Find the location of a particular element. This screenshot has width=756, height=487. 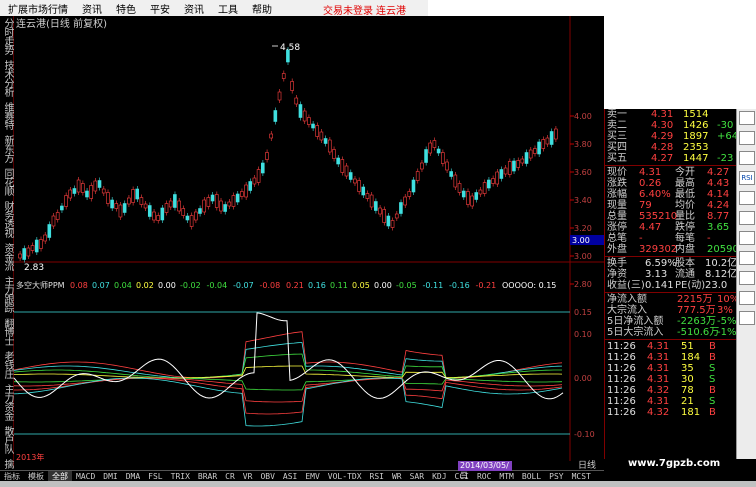

flow-row: 5日大宗流入 -510.6万 -1% is located at coordinates (670, 332).